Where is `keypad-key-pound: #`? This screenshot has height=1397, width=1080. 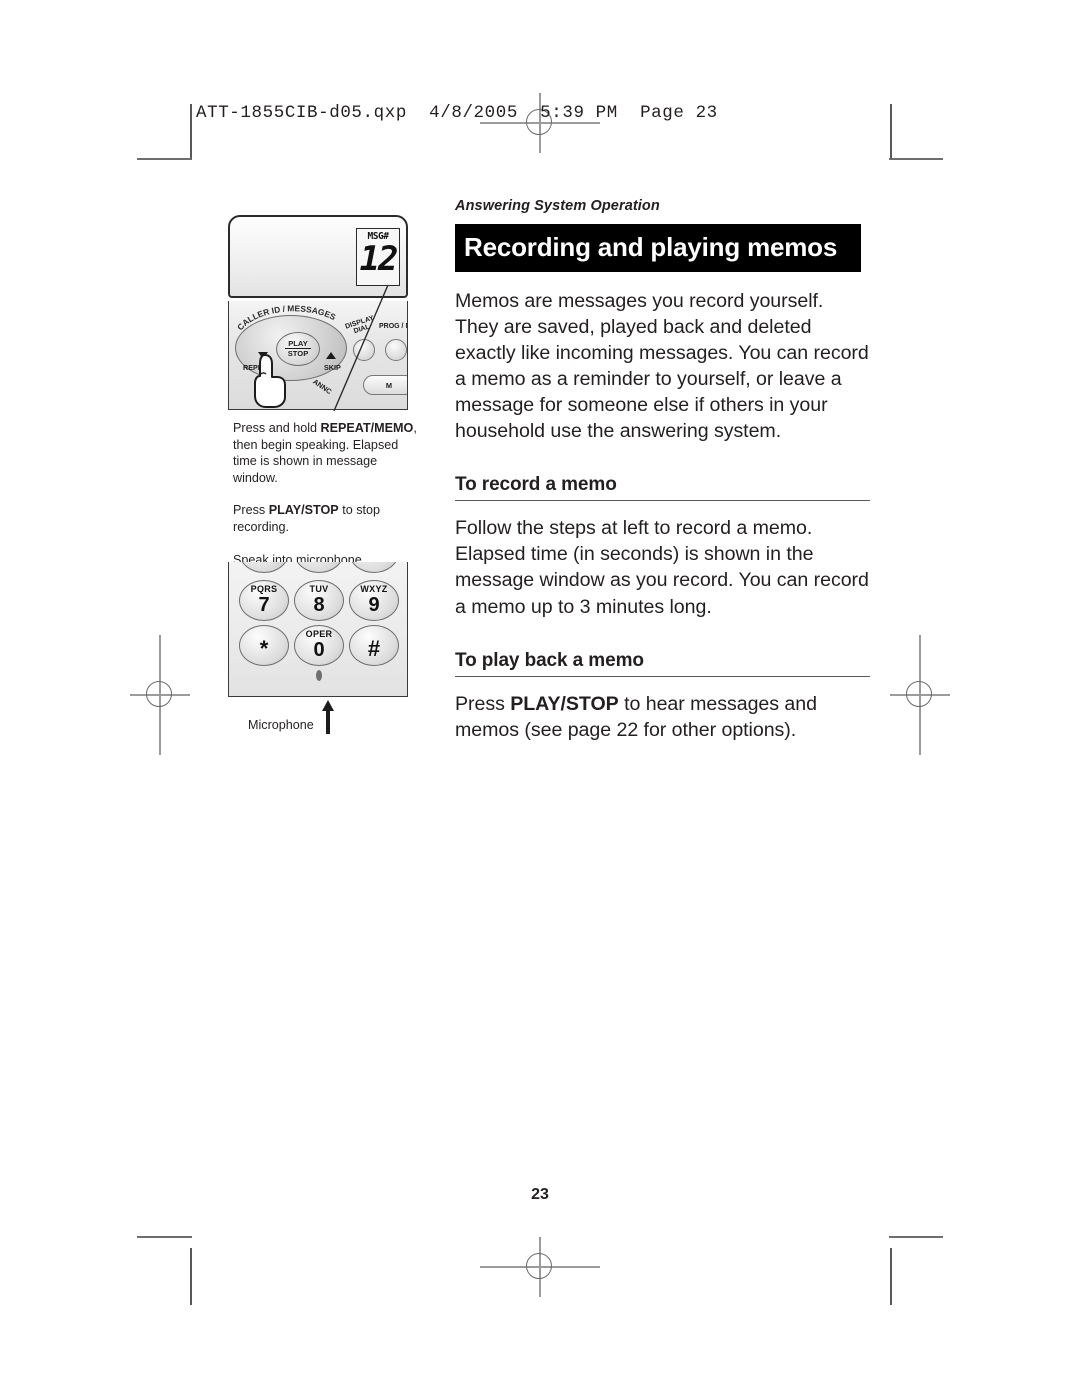
keypad-key-pound: # is located at coordinates (374, 645).